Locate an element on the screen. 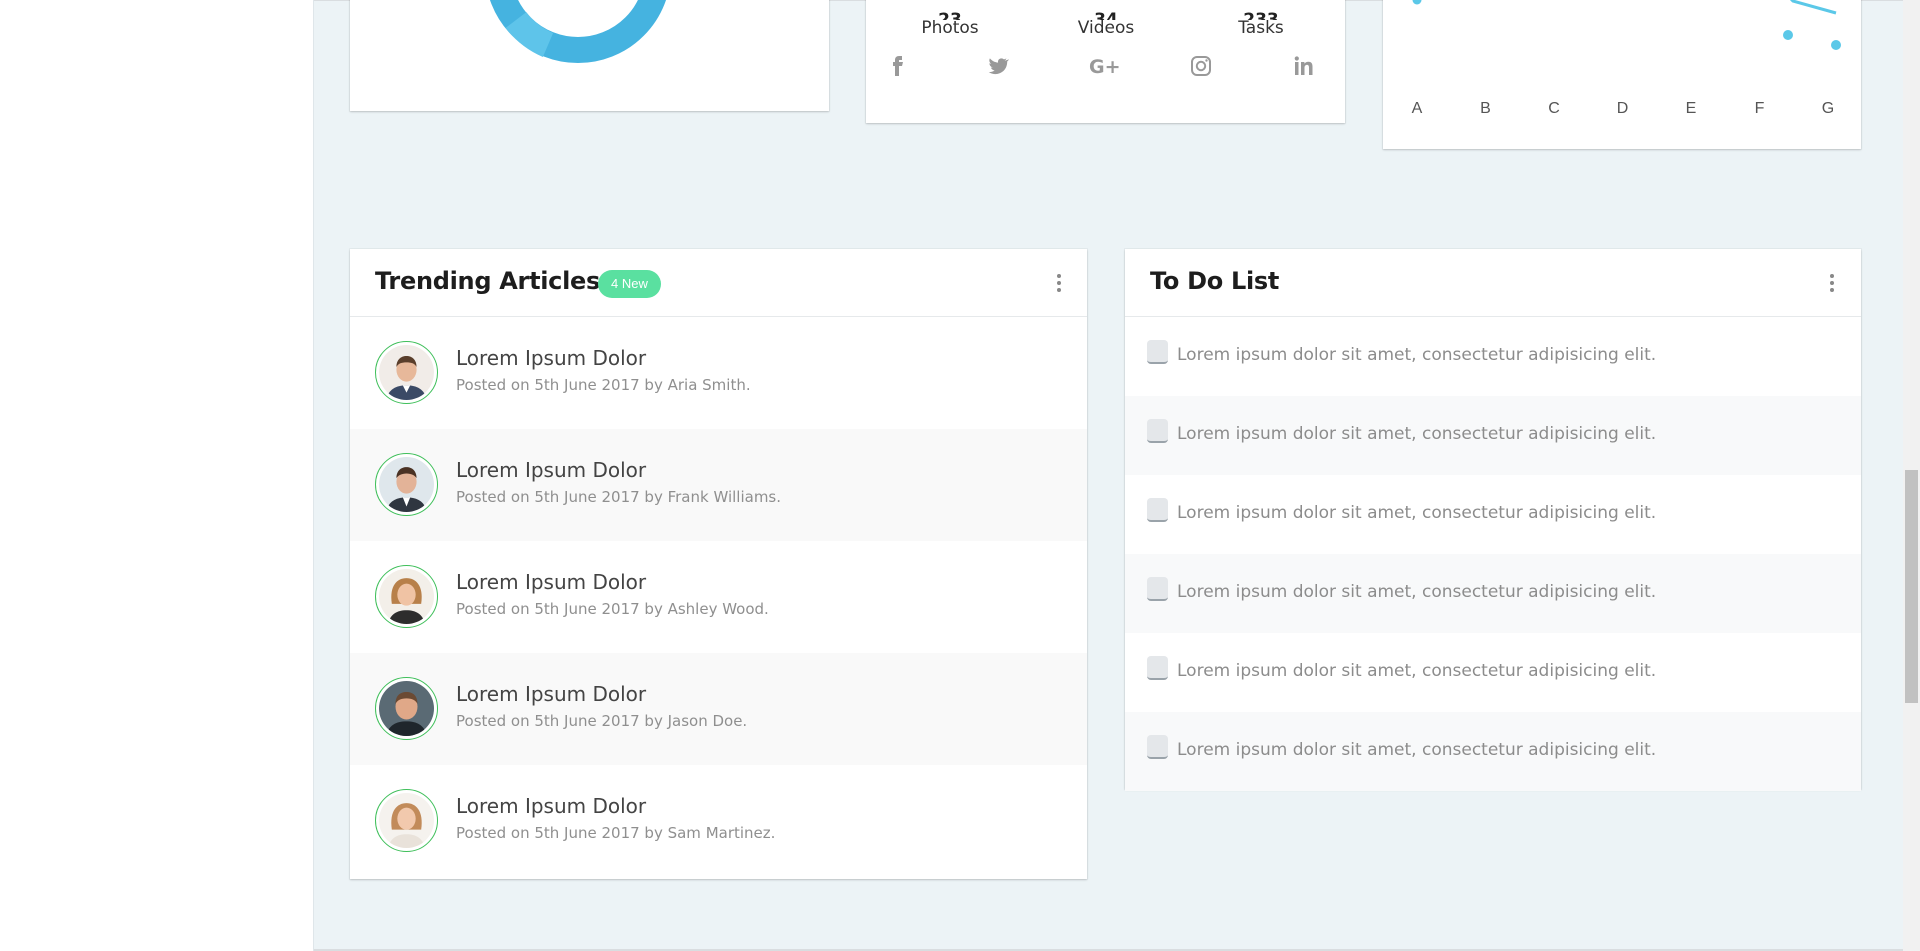  x-tick-label: E is located at coordinates (1691, 108).